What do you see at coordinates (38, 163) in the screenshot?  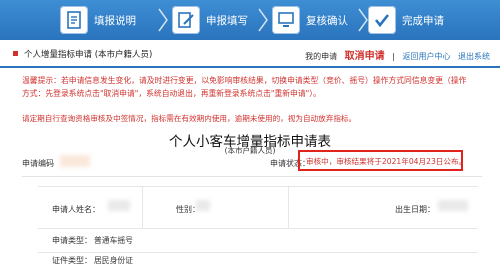 I see `code-label: 申请编码` at bounding box center [38, 163].